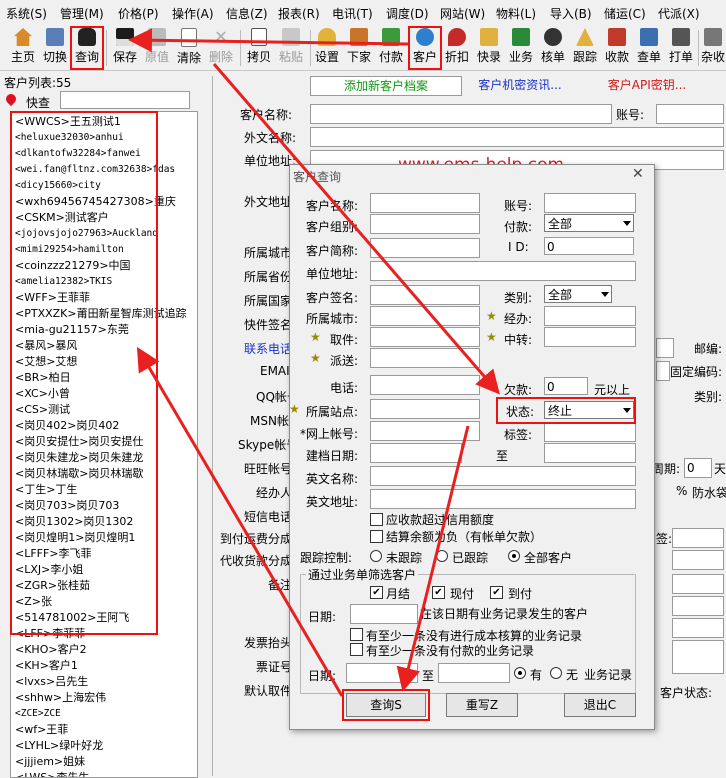 Image resolution: width=726 pixels, height=778 pixels. I want to click on dlg-settle-checkbox, so click(376, 536).